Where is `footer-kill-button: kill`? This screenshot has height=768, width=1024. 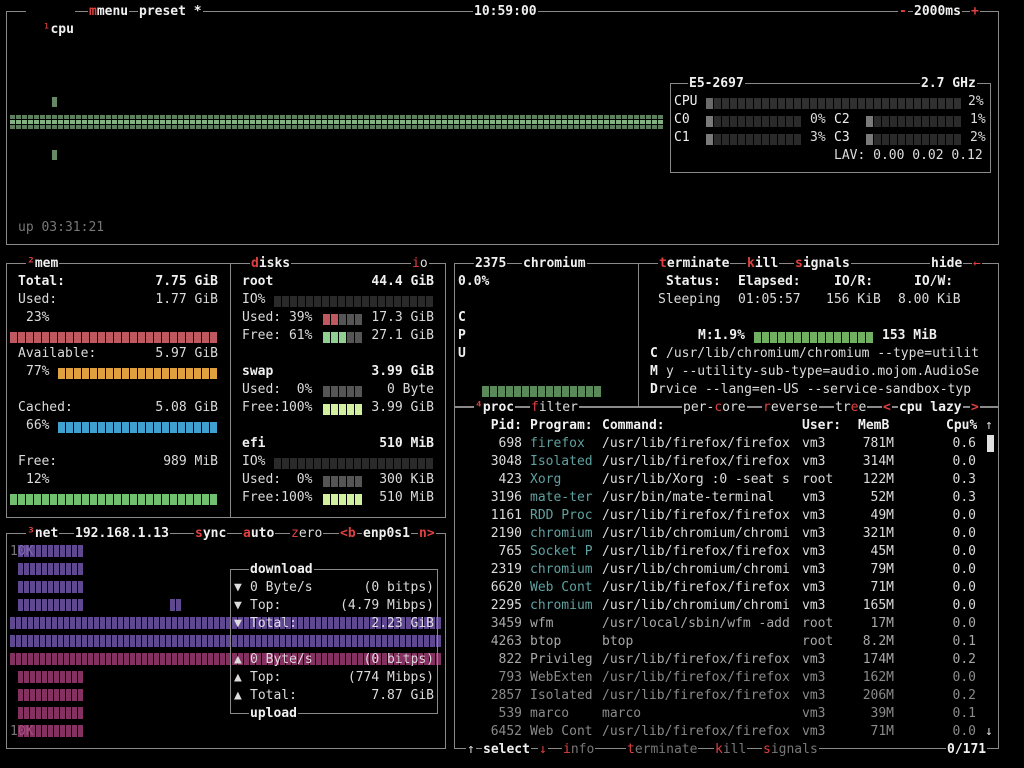 footer-kill-button: kill is located at coordinates (731, 750).